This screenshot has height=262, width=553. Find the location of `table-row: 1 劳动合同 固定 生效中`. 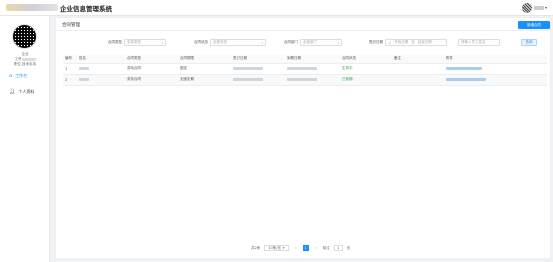

table-row: 1 劳动合同 固定 生效中 is located at coordinates (305, 69).